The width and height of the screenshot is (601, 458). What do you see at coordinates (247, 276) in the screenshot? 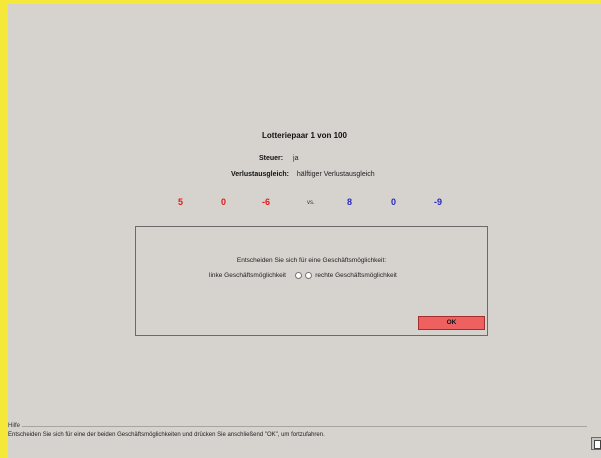
I see `left-option-label: linke Geschäftsmöglichkeit` at bounding box center [247, 276].